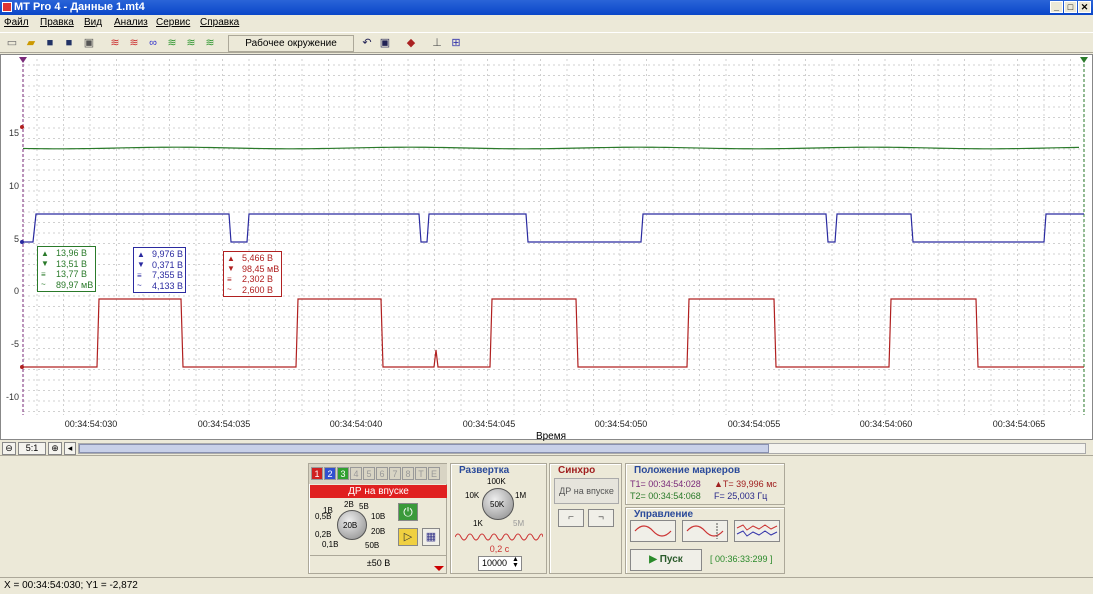 The image size is (1093, 594). Describe the element at coordinates (489, 424) in the screenshot. I see `x-tick: 00:34:54:045` at that location.